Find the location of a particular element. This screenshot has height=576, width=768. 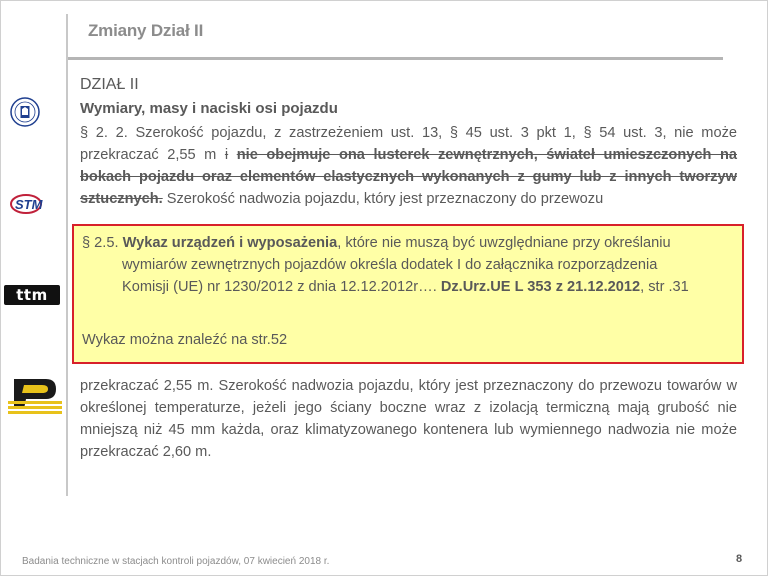

svg-text: STM is located at coordinates (29, 204).